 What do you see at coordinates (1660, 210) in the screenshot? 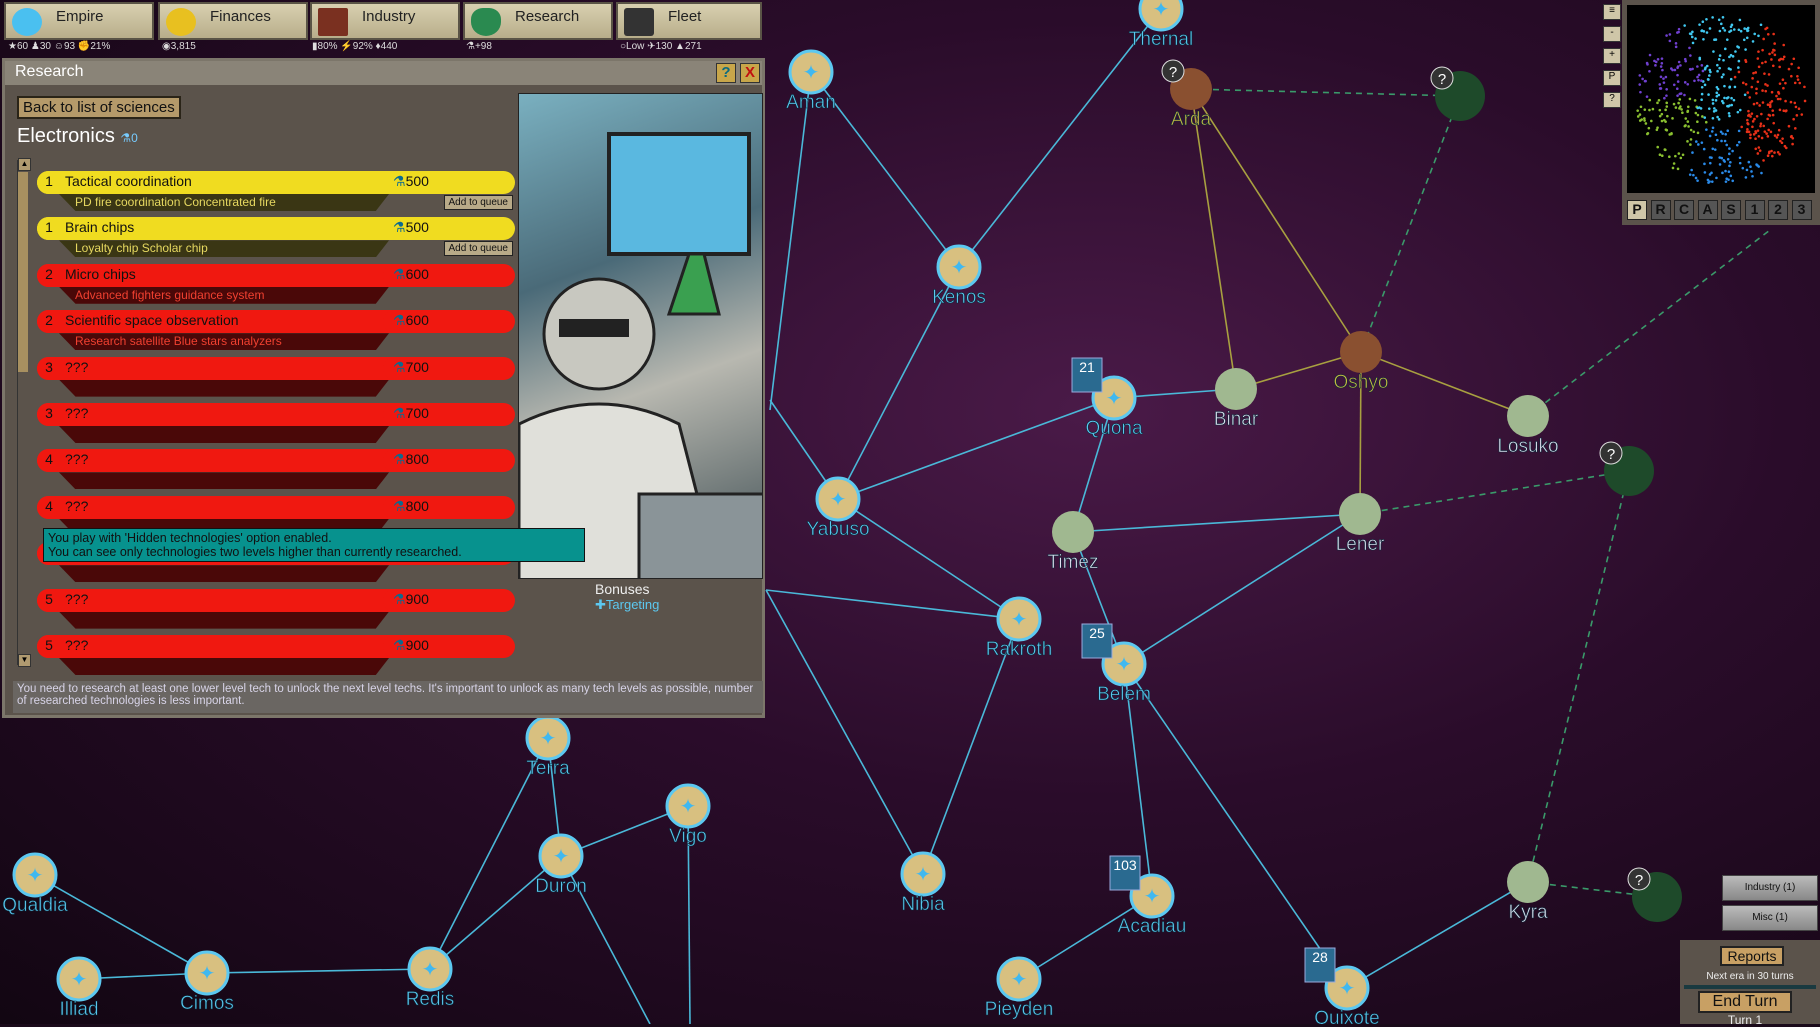
I see `minimap-mode-r: R` at bounding box center [1660, 210].